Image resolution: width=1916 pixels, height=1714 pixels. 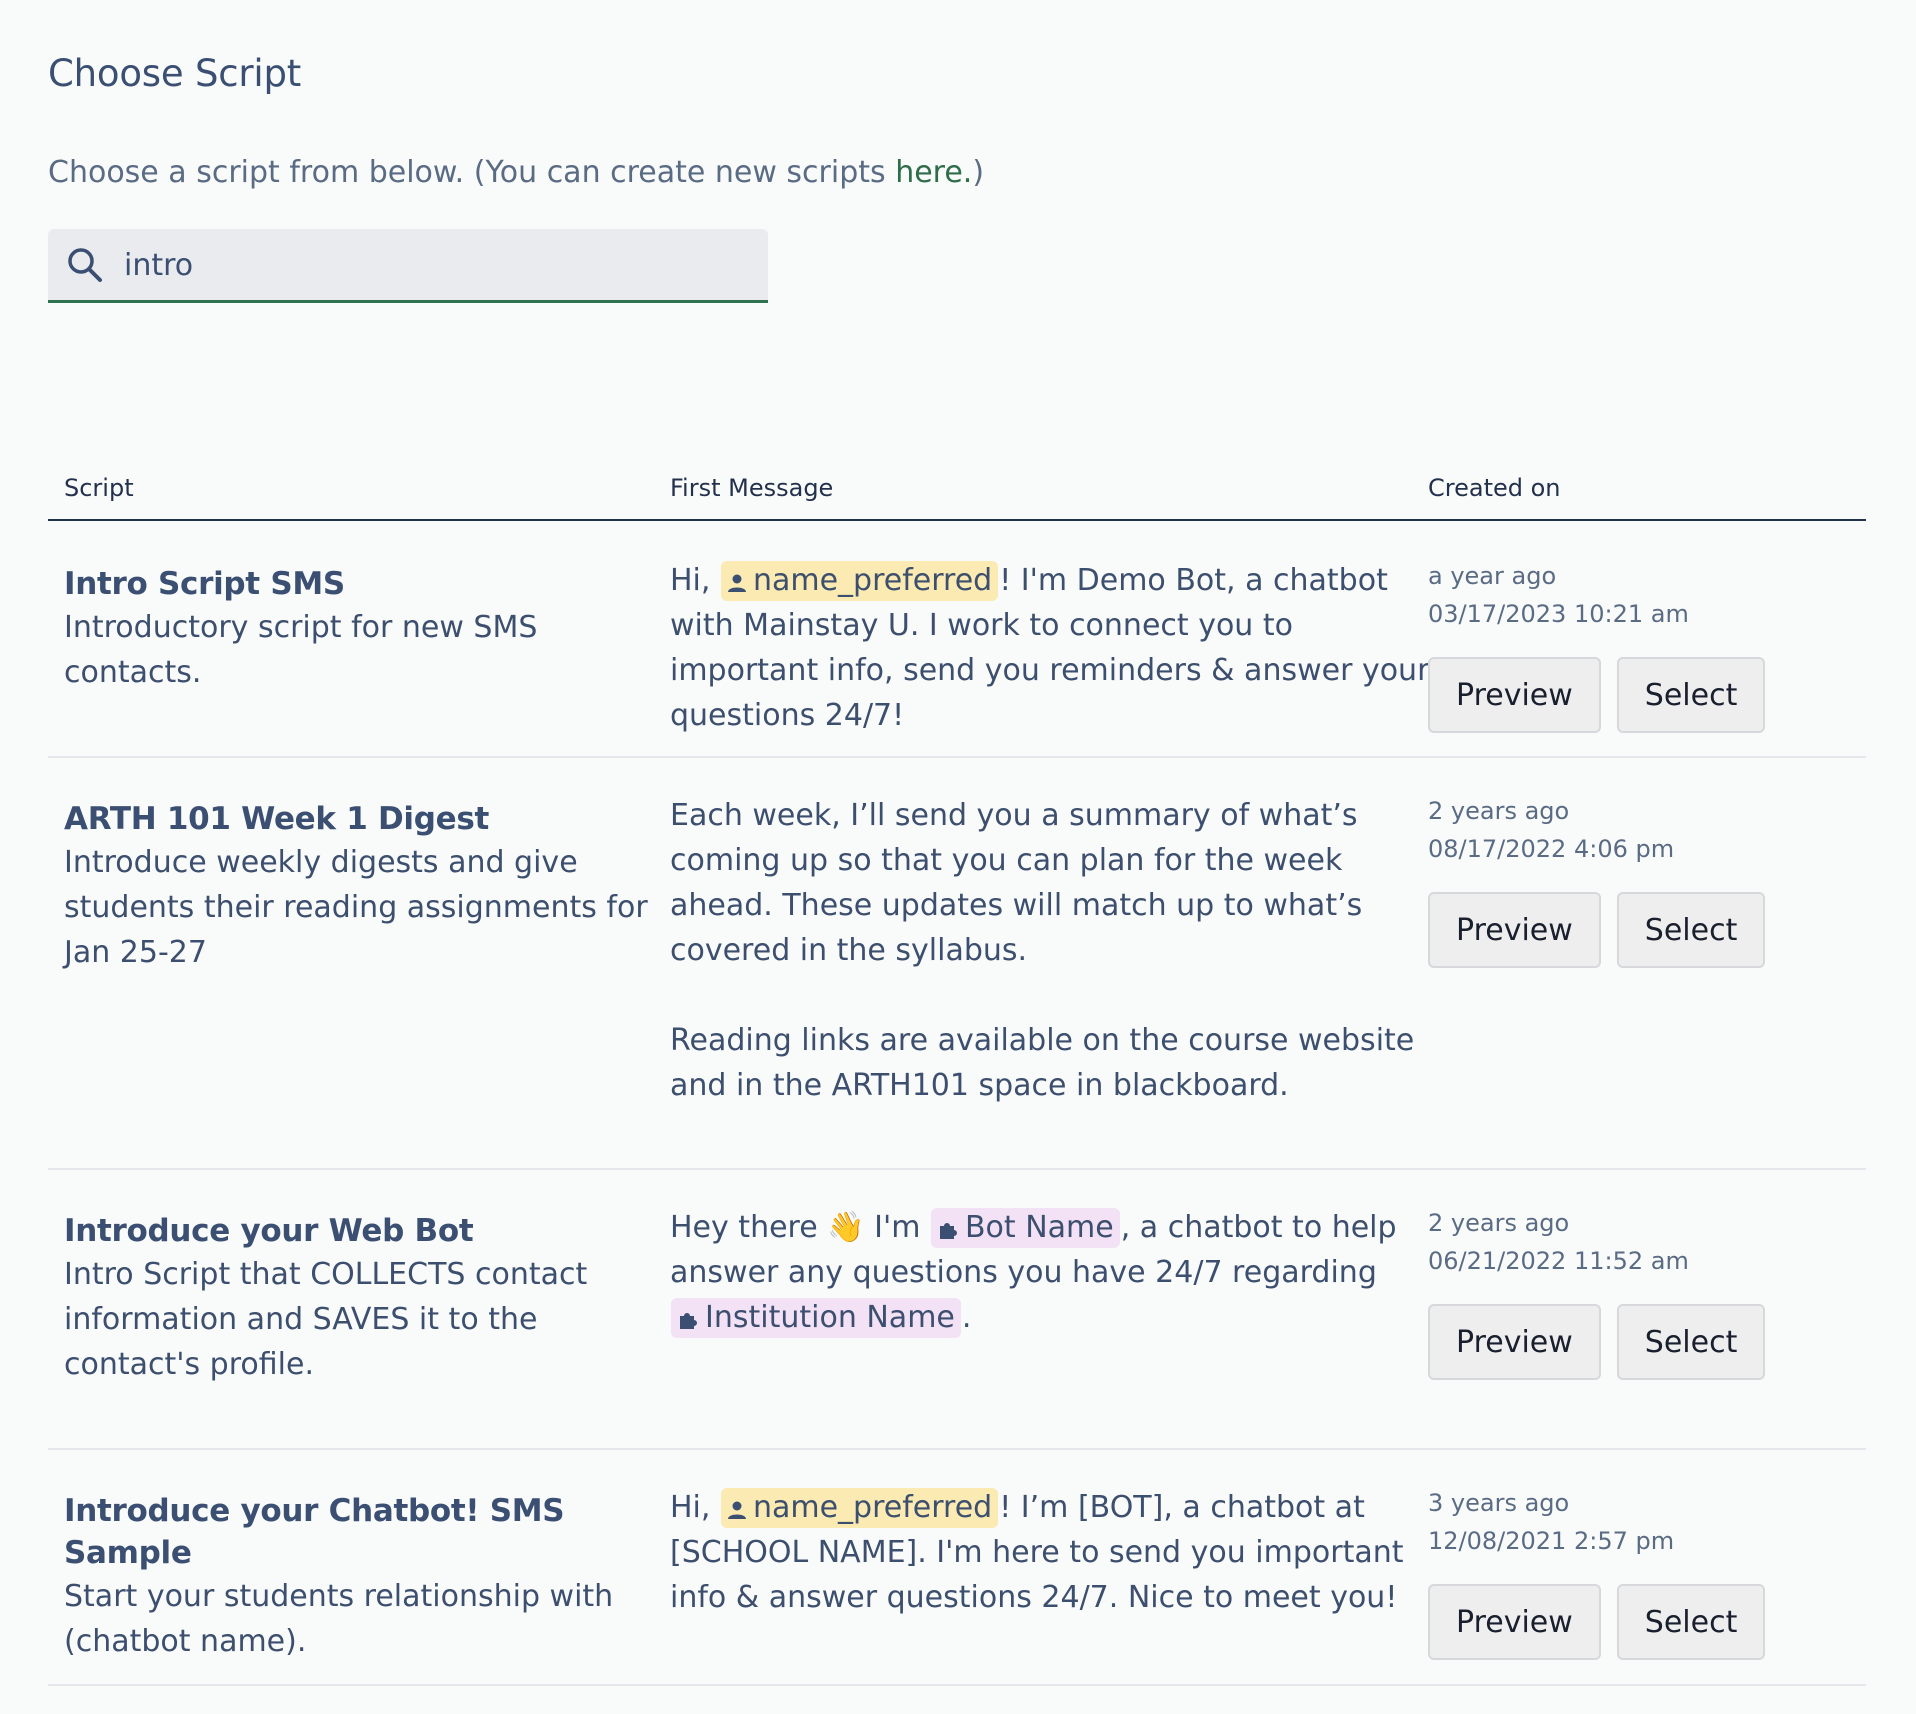 I want to click on script-name: Introduce your Chatbot! SMS Sample, so click(x=314, y=1532).